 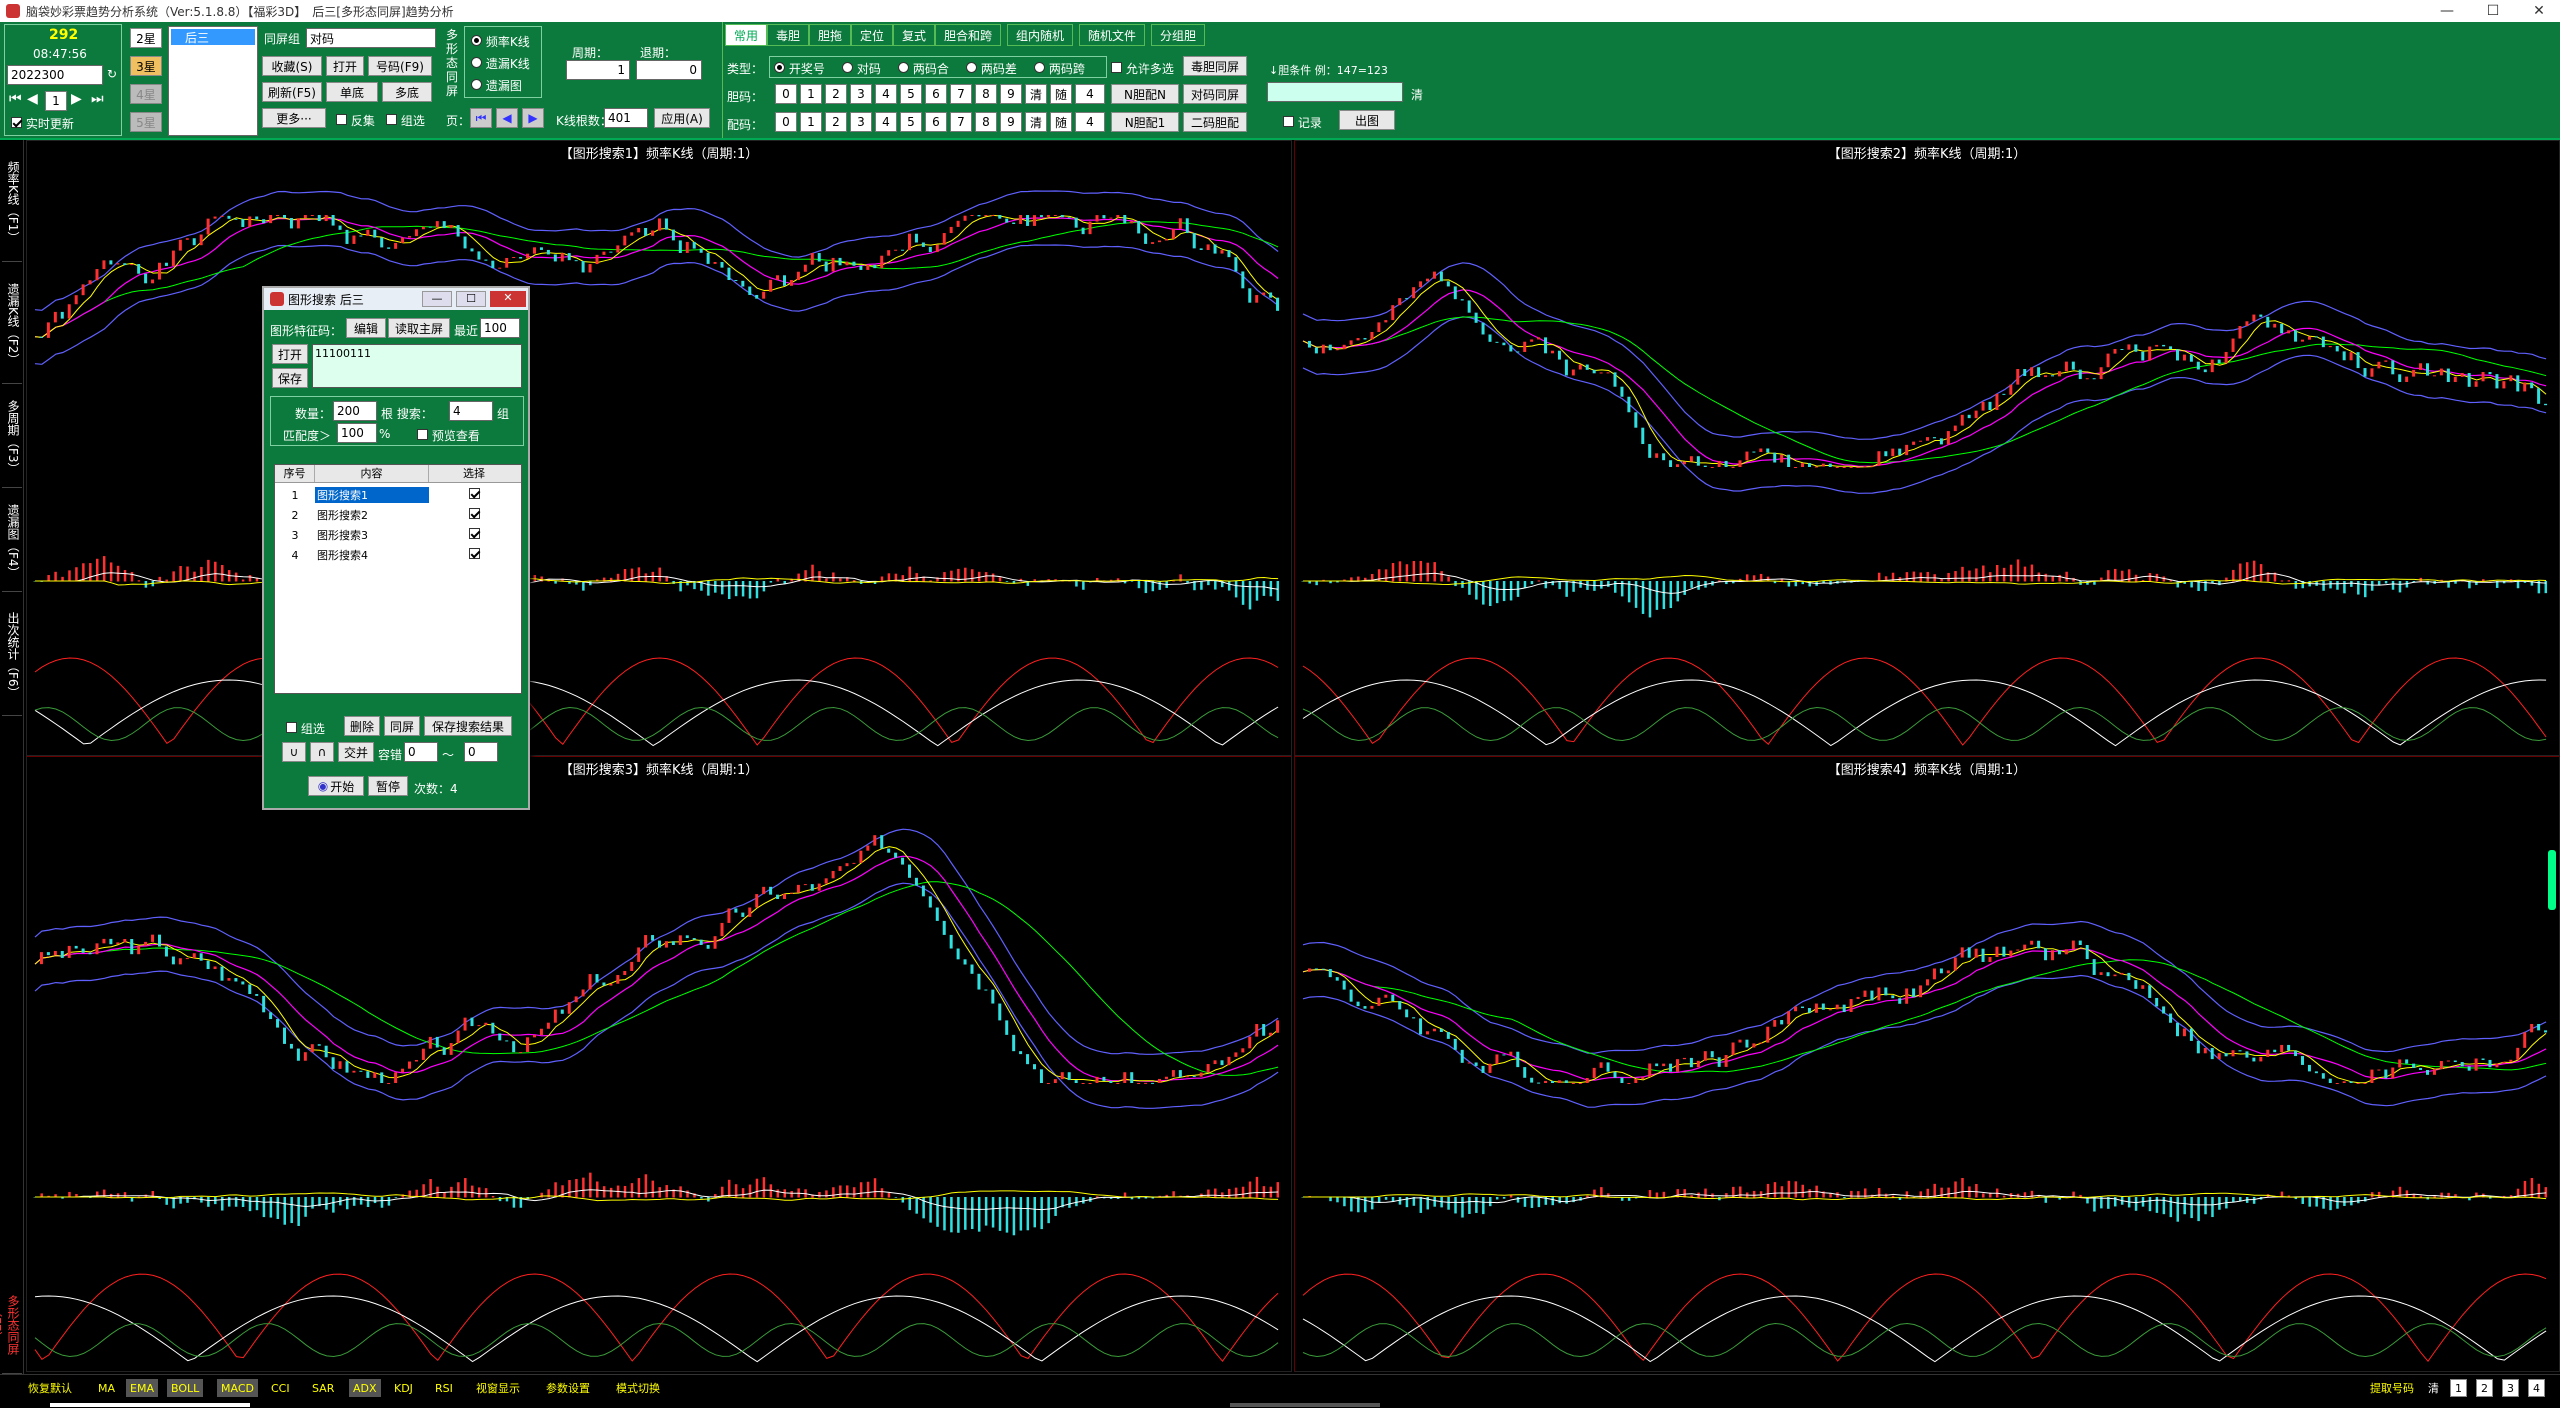 I want to click on indicator-boll: BOLL, so click(x=185, y=1388).